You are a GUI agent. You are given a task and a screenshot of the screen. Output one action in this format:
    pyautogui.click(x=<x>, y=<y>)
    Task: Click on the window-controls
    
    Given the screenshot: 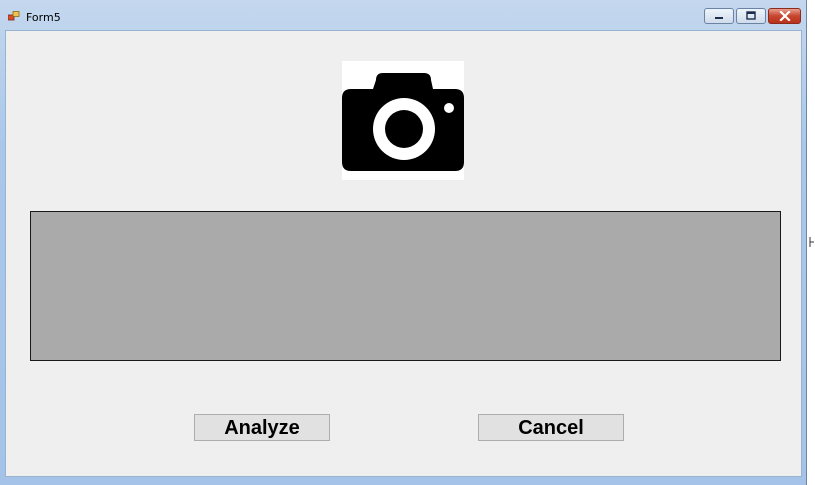 What is the action you would take?
    pyautogui.click(x=752, y=17)
    